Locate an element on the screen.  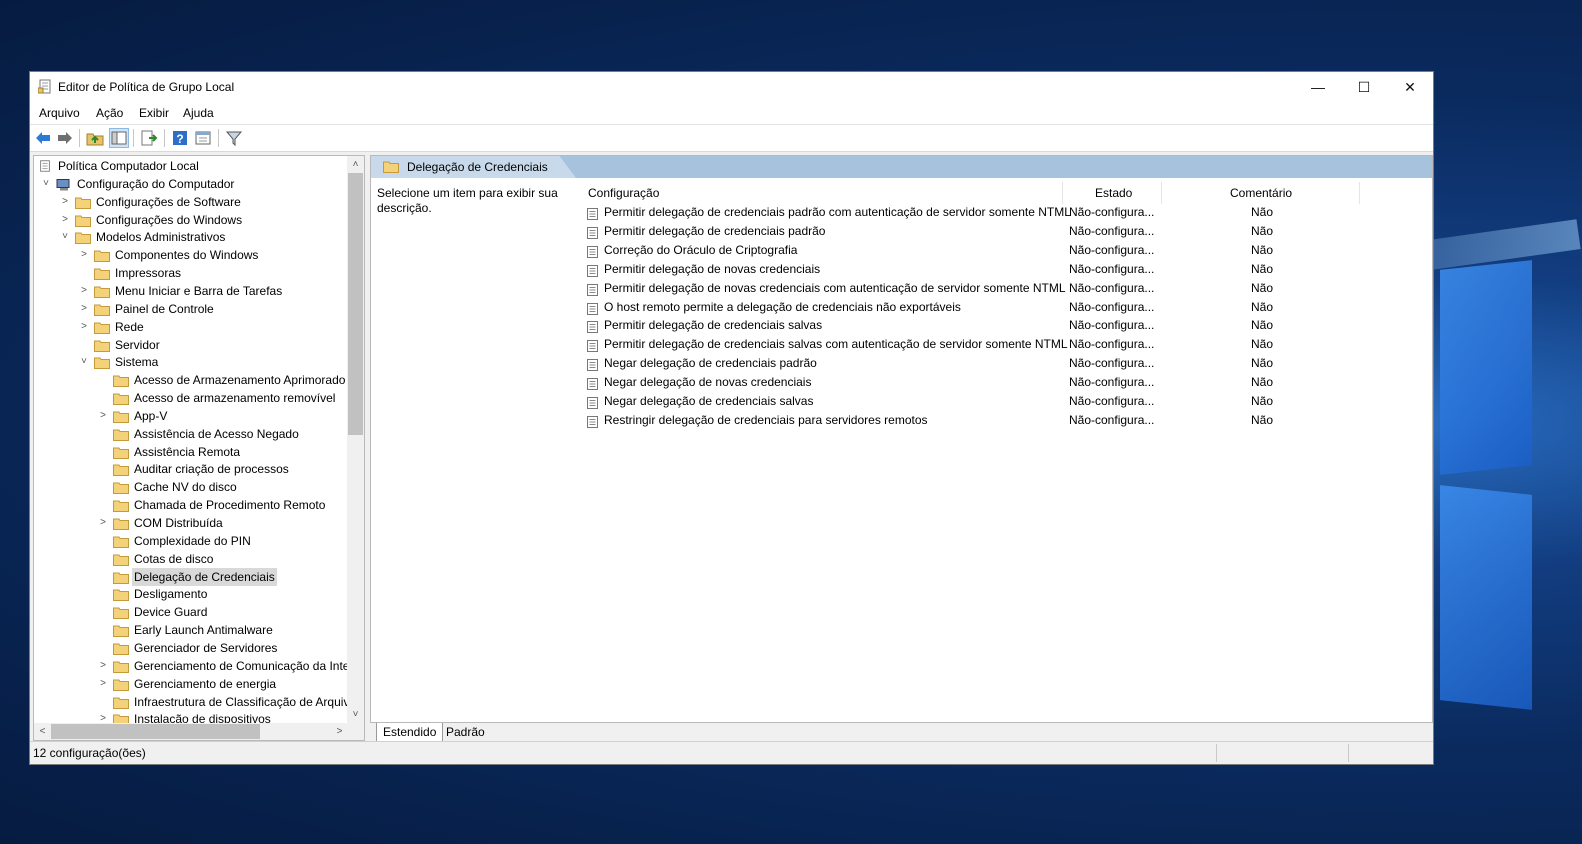
tree-item-label: Modelos Administrativos is located at coordinates (161, 237).